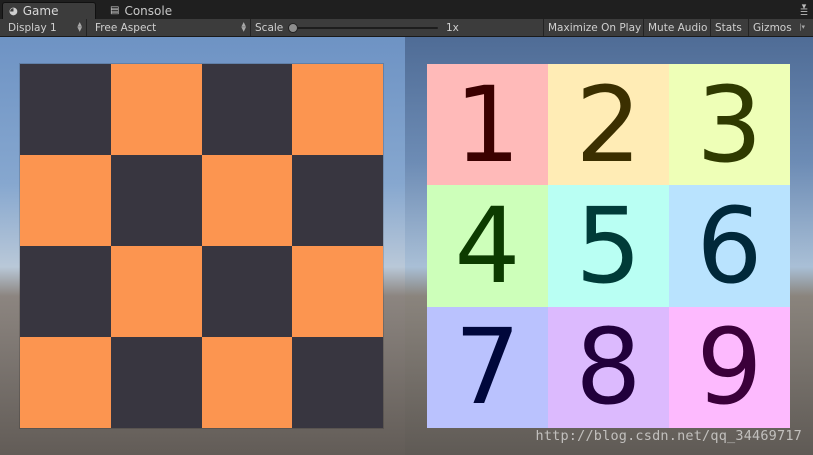 This screenshot has height=455, width=813. What do you see at coordinates (772, 27) in the screenshot?
I see `gizmos-label: Gizmos` at bounding box center [772, 27].